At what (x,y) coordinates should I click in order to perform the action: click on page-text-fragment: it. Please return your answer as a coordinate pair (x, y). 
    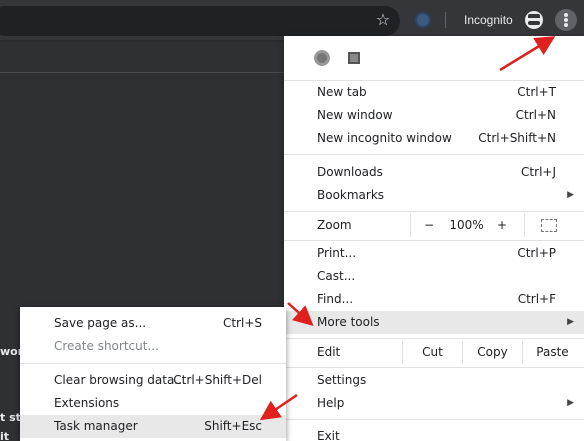
    Looking at the image, I should click on (5, 435).